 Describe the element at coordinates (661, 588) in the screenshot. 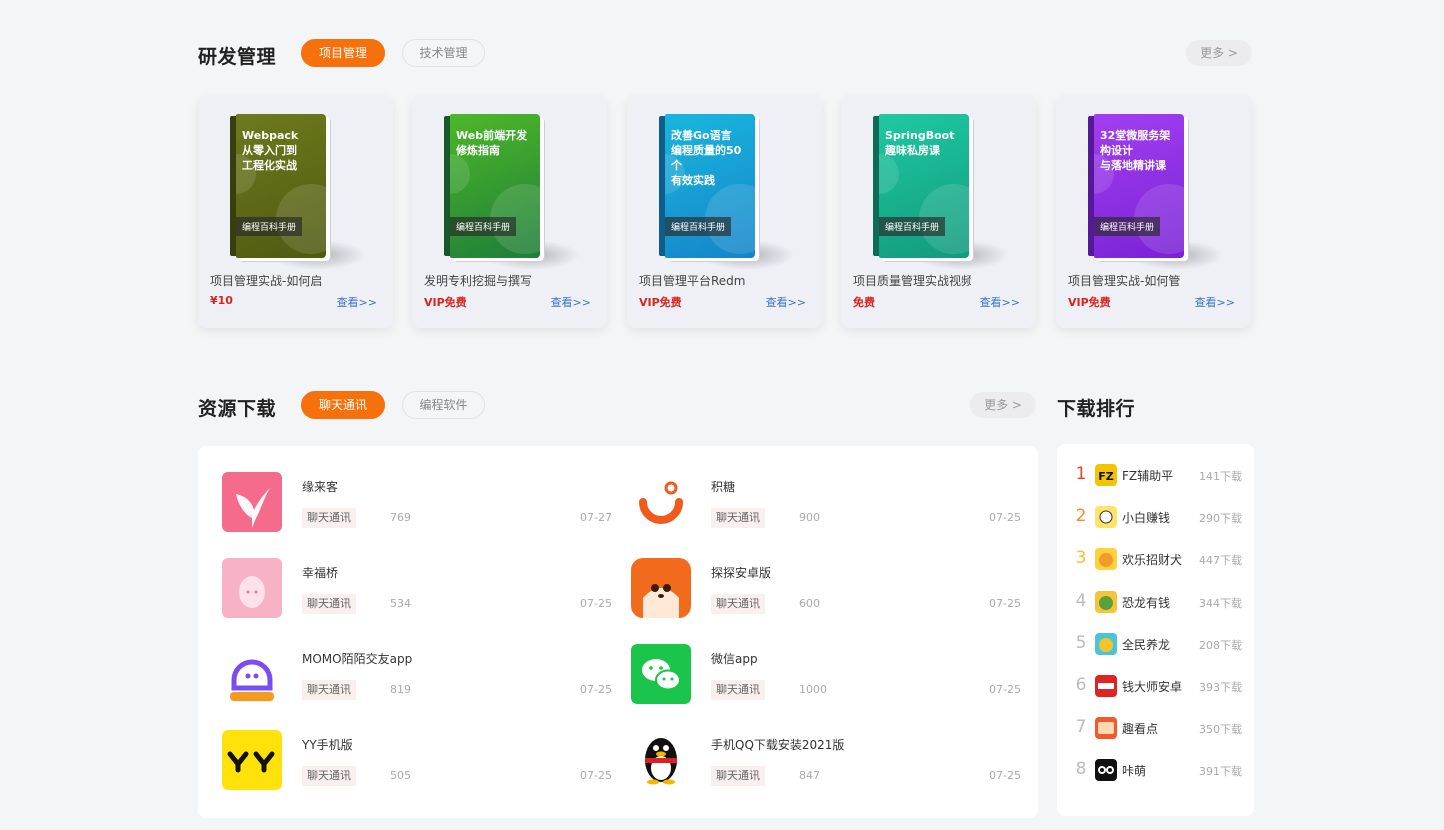

I see `fox-icon` at that location.